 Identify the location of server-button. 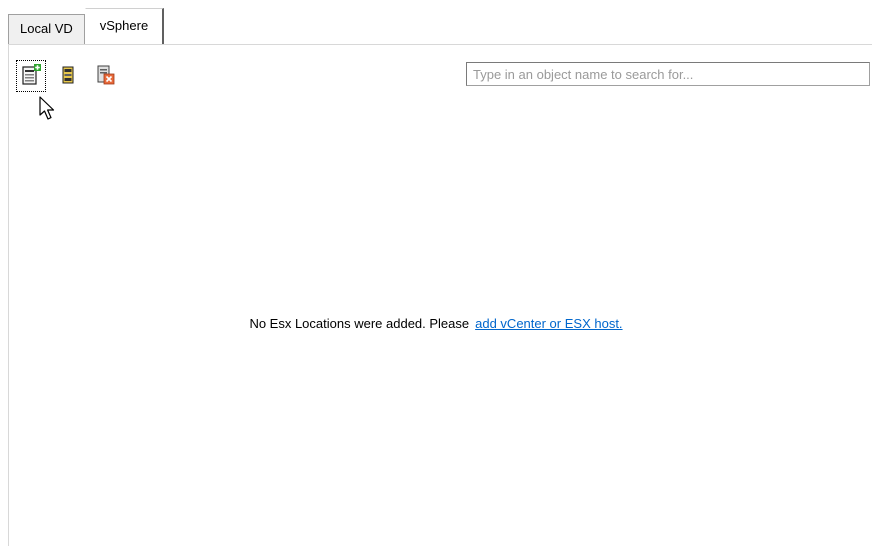
(68, 76).